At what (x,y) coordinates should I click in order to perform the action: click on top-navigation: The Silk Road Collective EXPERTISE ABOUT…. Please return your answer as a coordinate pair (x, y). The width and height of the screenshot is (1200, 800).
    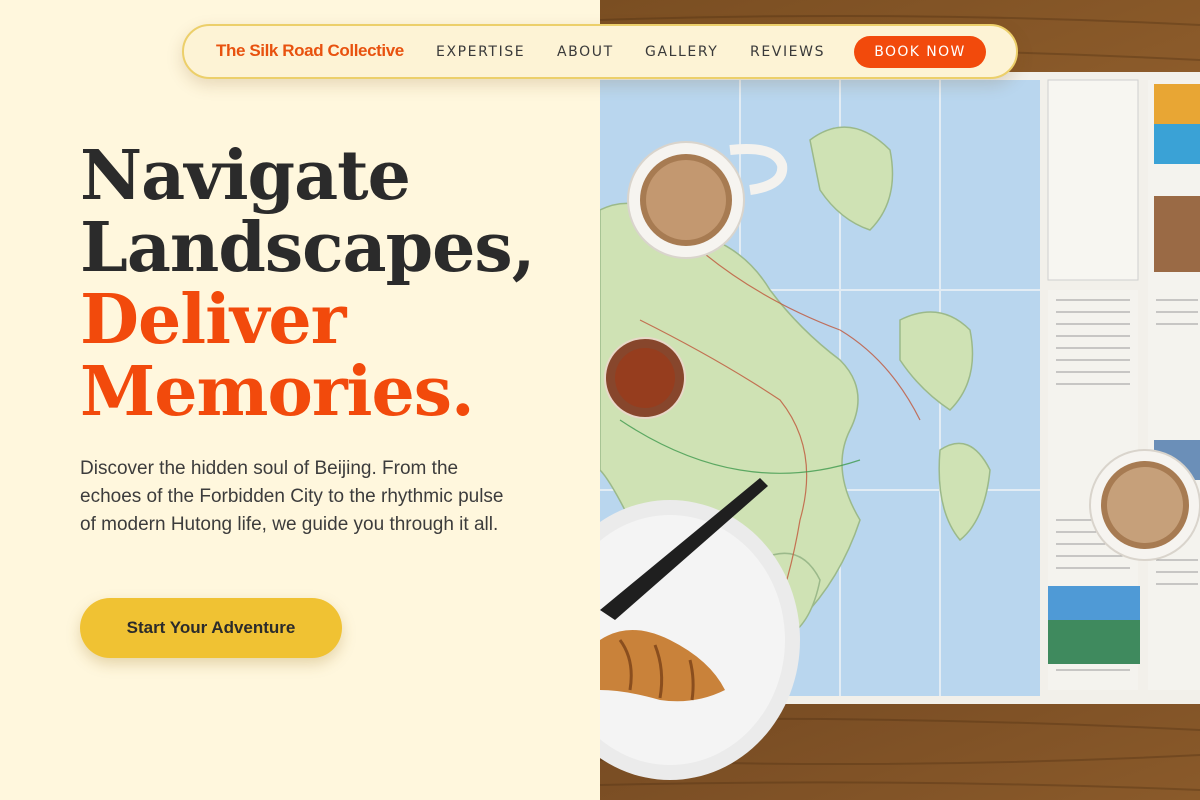
    Looking at the image, I should click on (600, 51).